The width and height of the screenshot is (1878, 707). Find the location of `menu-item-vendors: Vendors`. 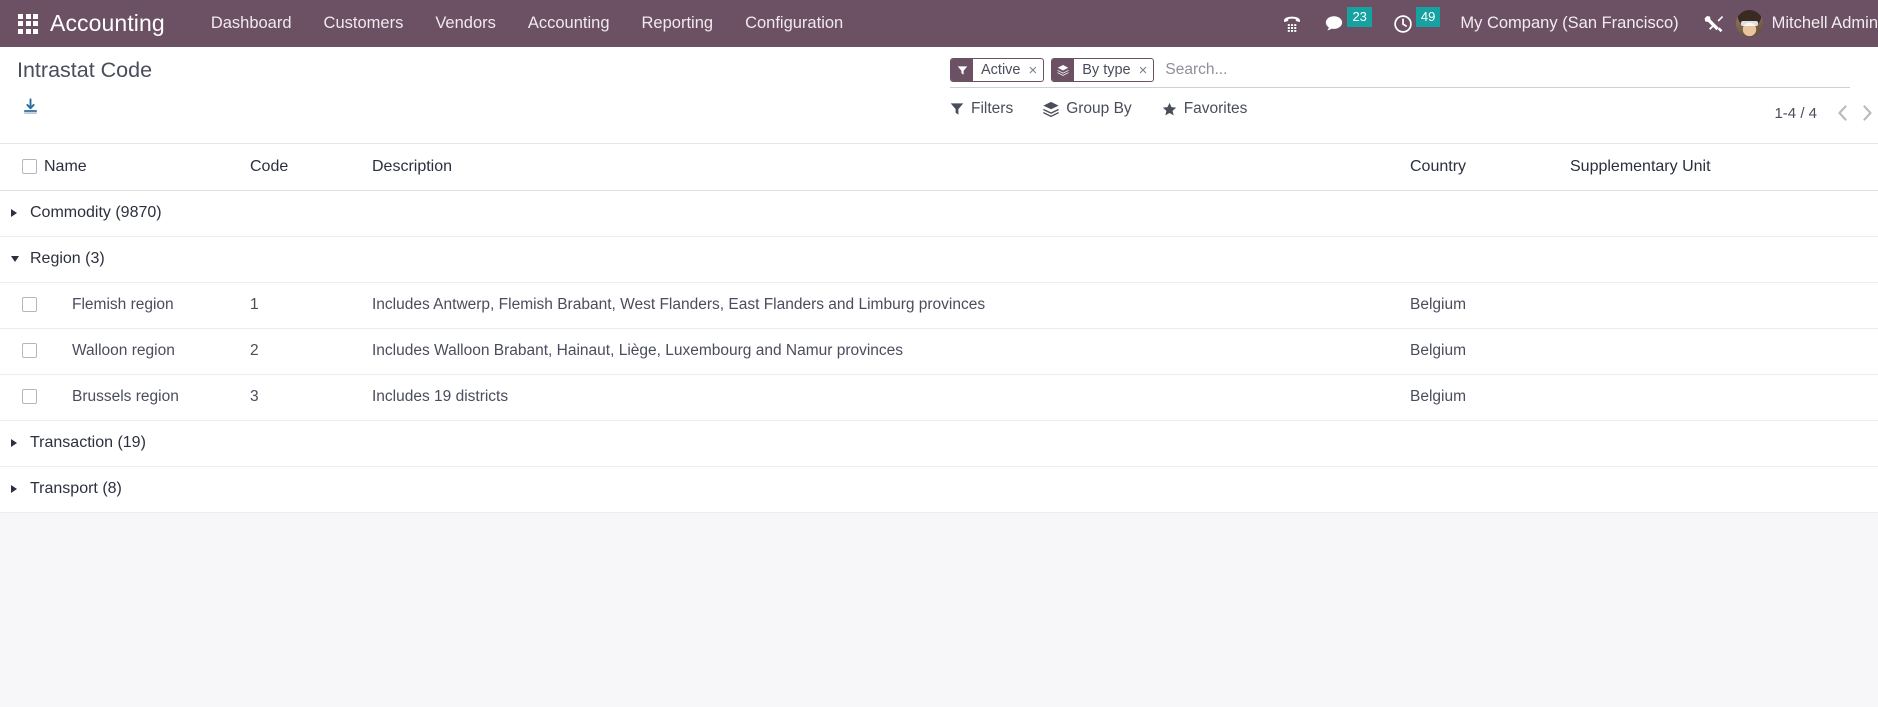

menu-item-vendors: Vendors is located at coordinates (465, 23).